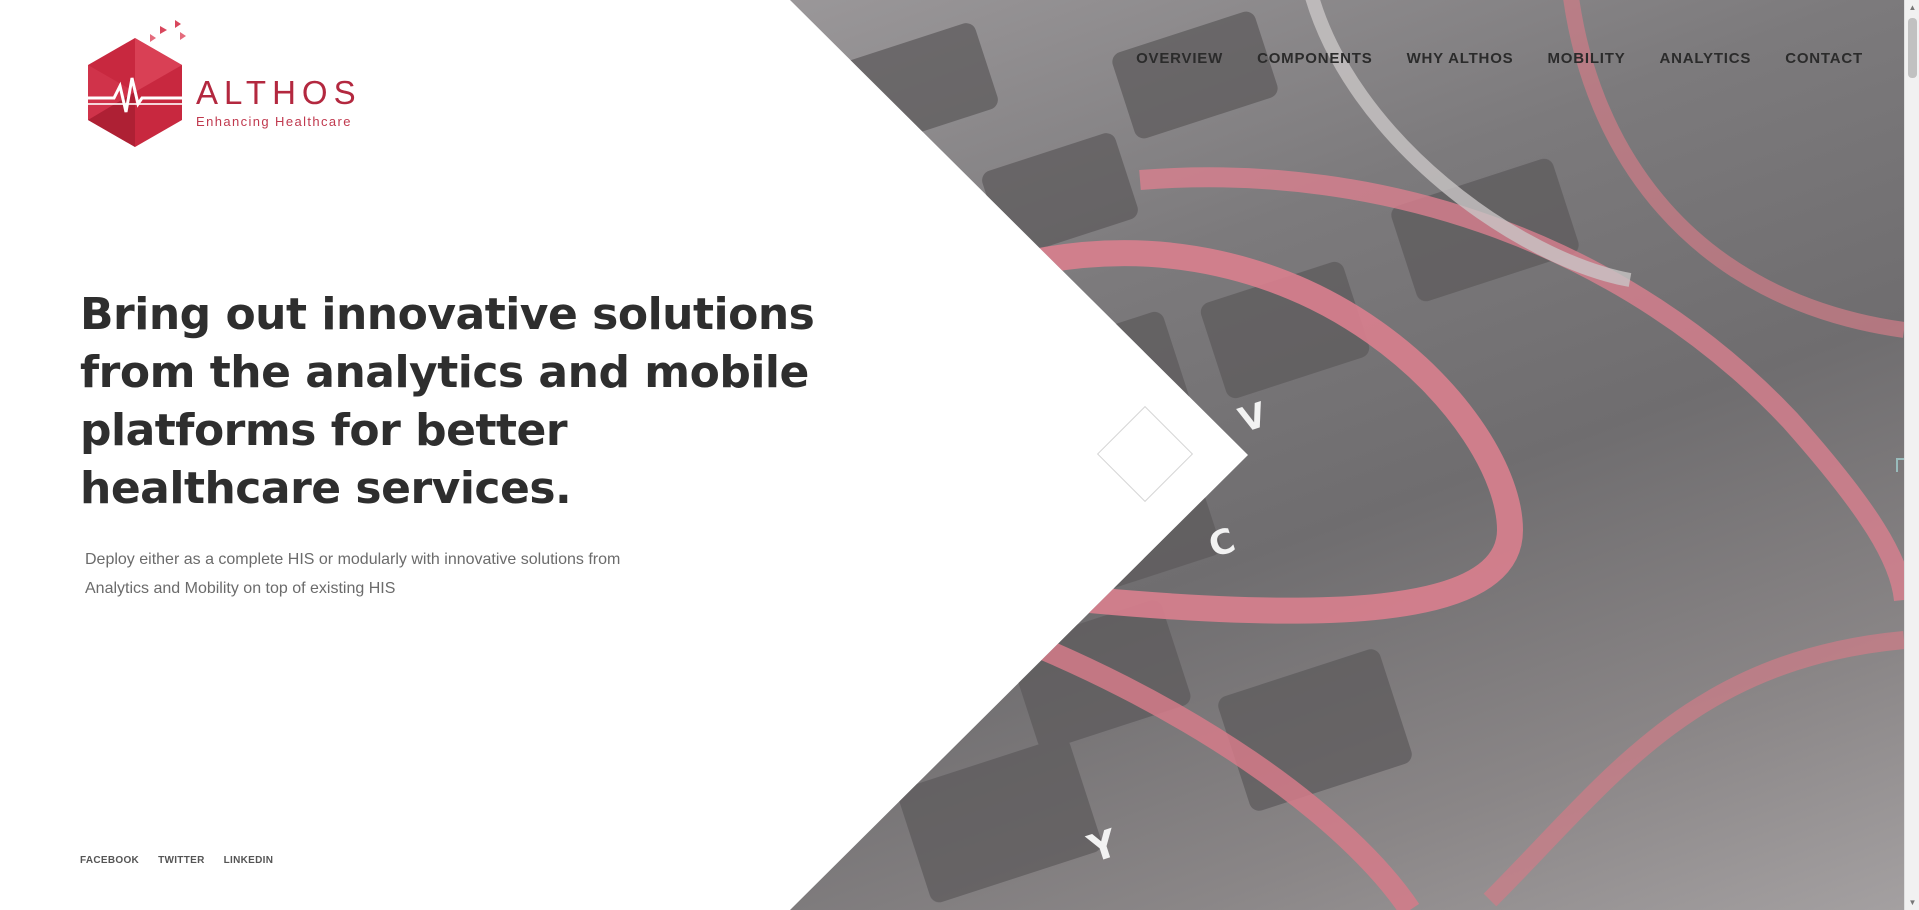 This screenshot has height=910, width=1919. I want to click on page-scrollbar: ▲ ▼, so click(1911, 455).